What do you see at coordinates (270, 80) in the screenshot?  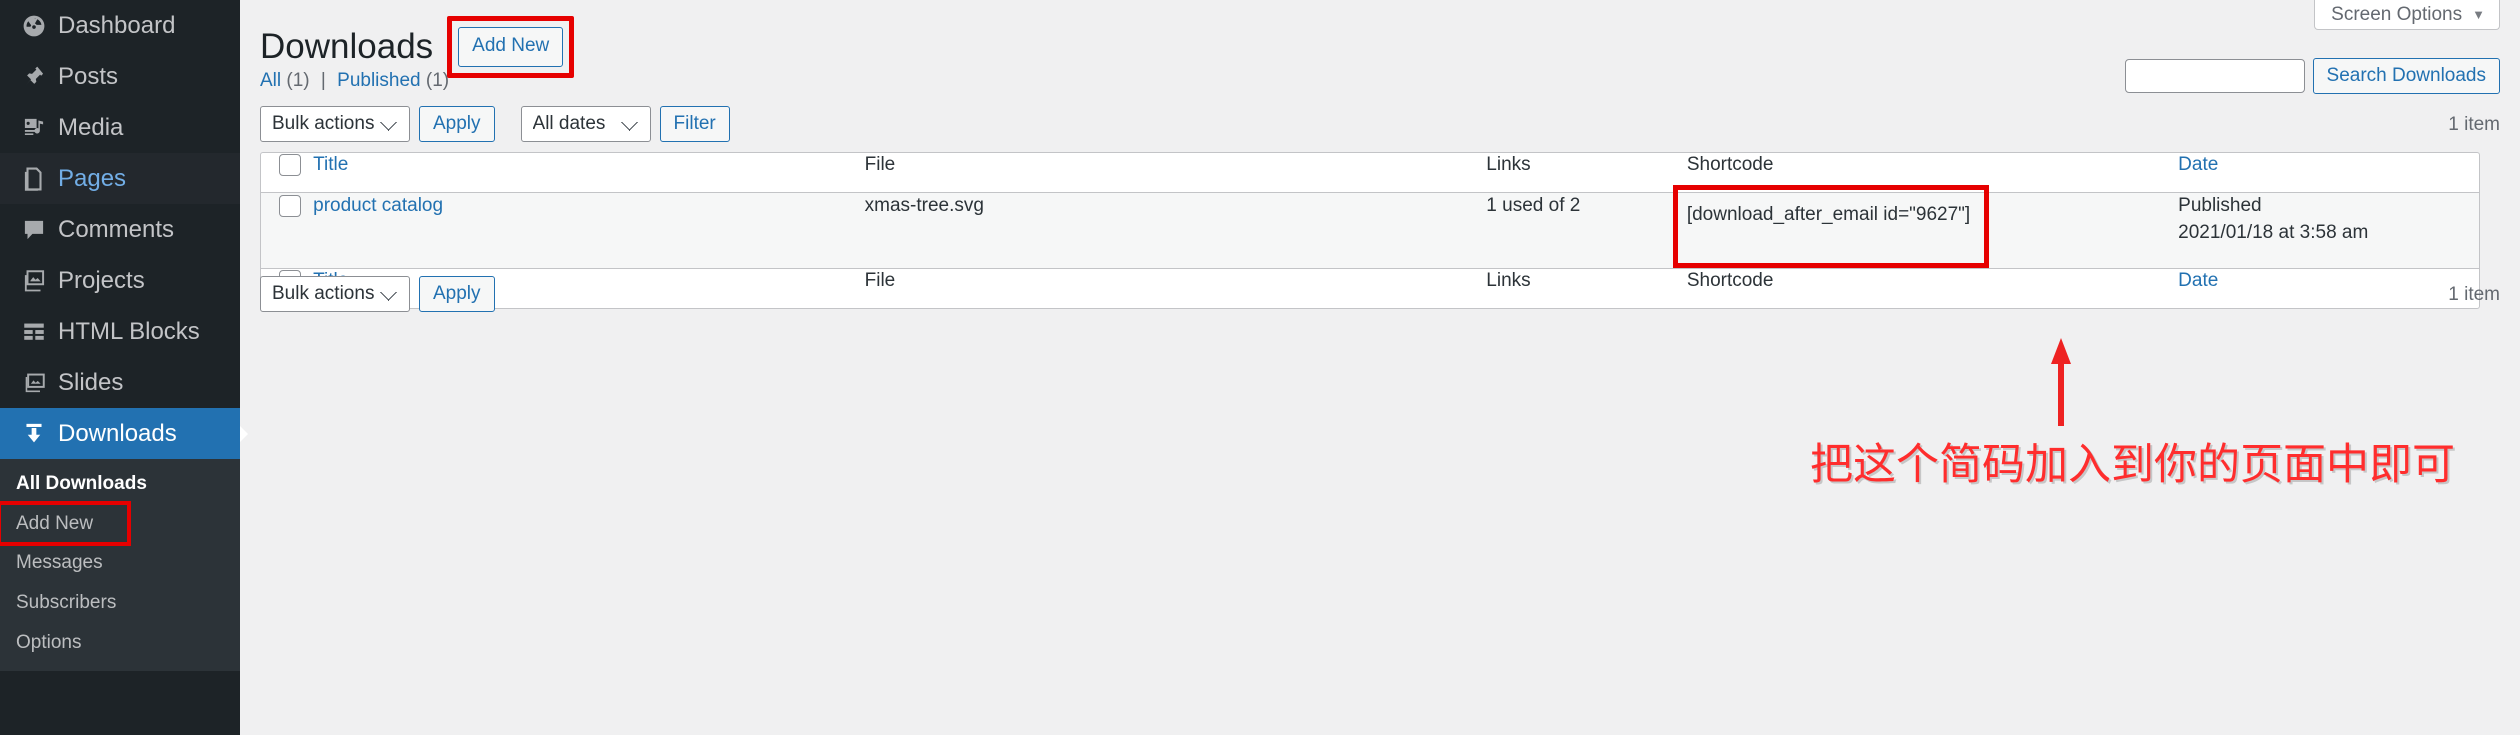 I see `view-all-link: All` at bounding box center [270, 80].